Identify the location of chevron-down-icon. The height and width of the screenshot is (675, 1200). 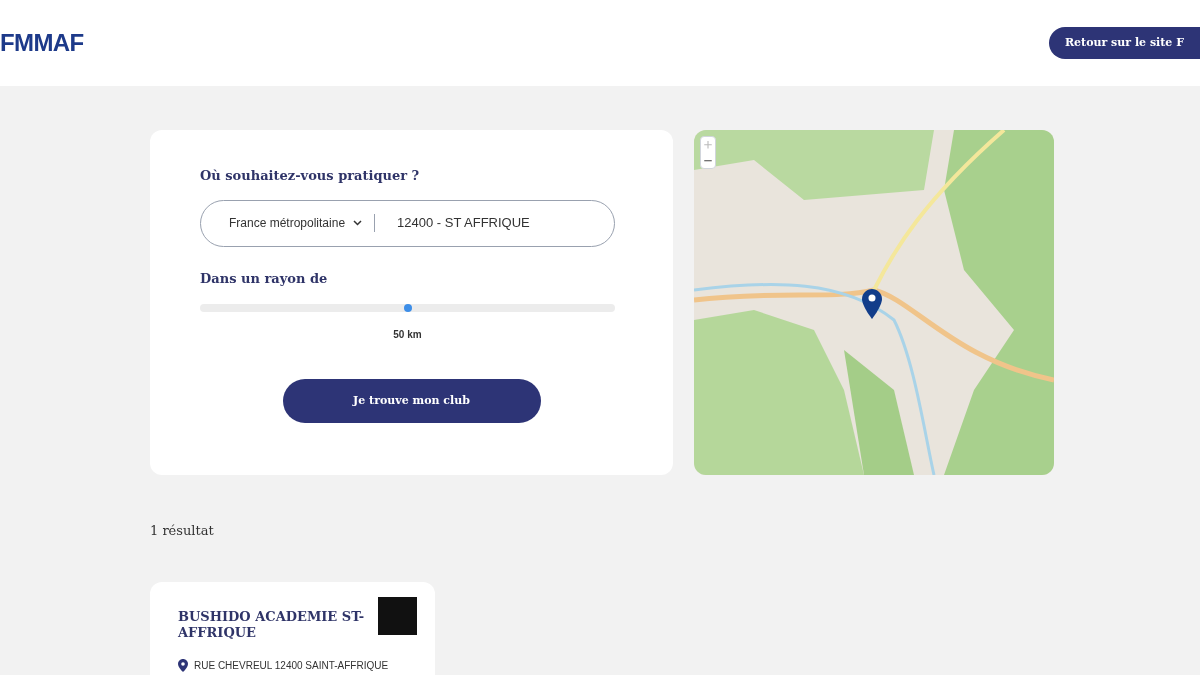
(358, 223).